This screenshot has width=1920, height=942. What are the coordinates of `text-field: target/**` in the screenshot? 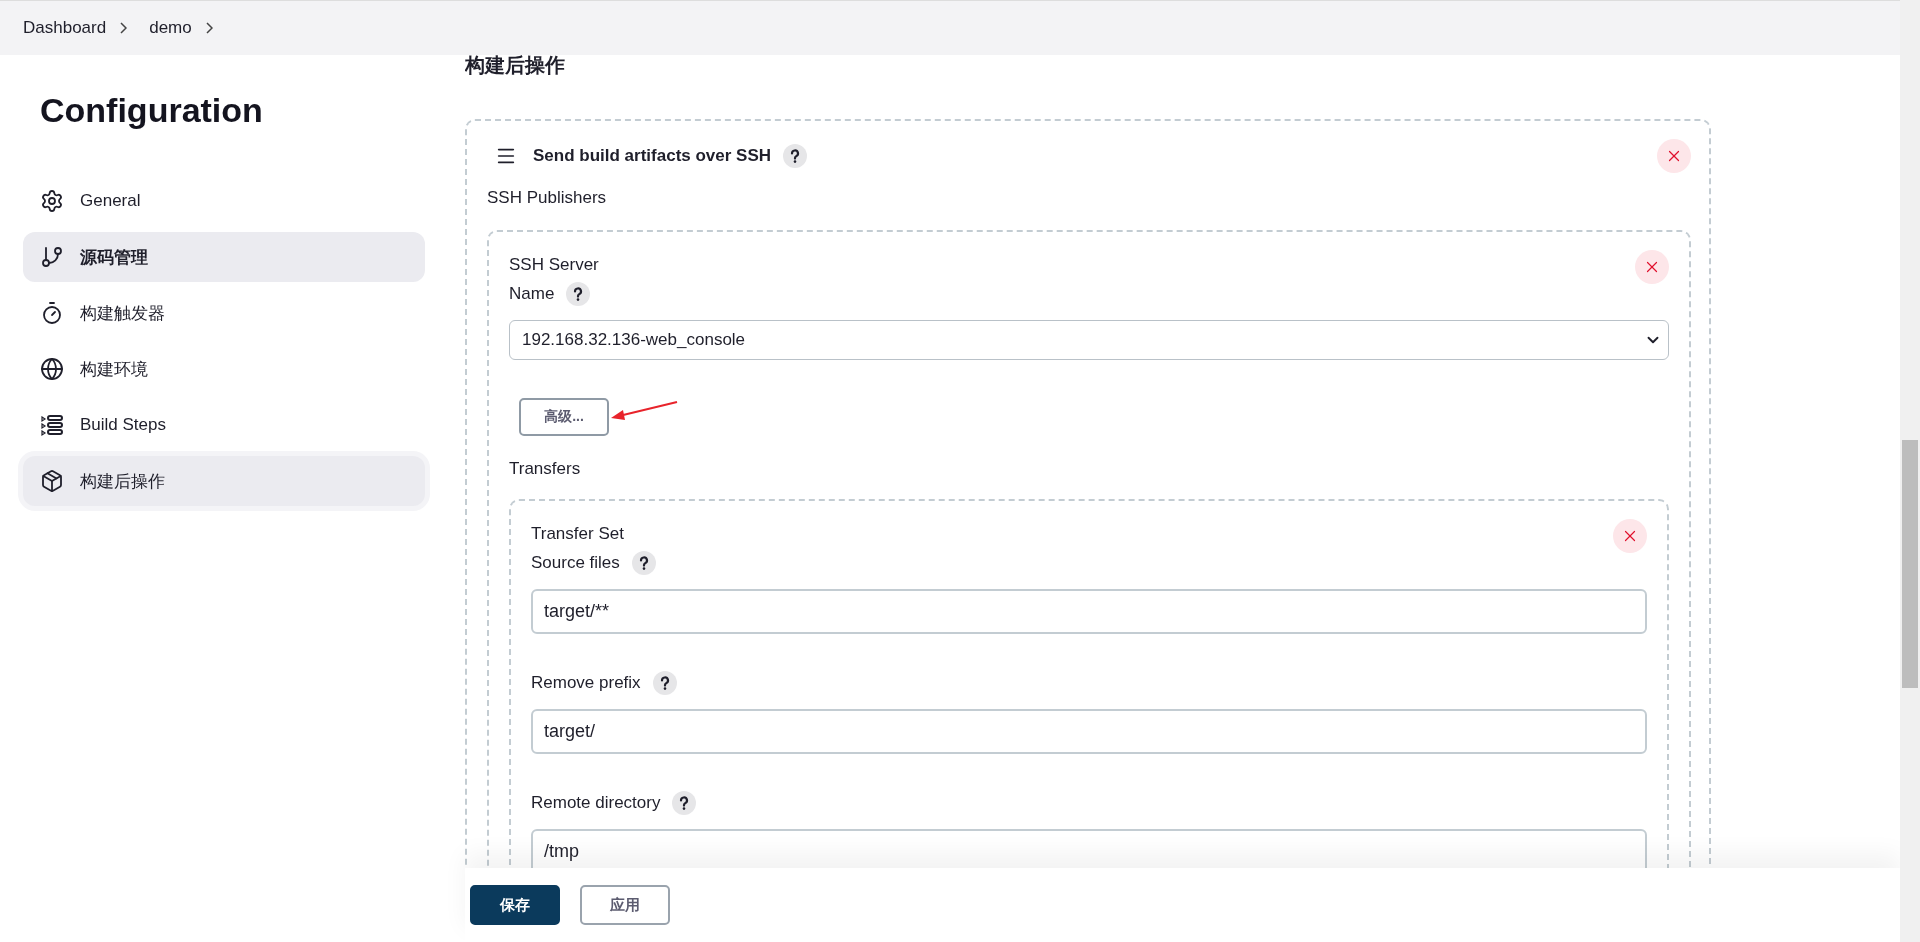 It's located at (1089, 611).